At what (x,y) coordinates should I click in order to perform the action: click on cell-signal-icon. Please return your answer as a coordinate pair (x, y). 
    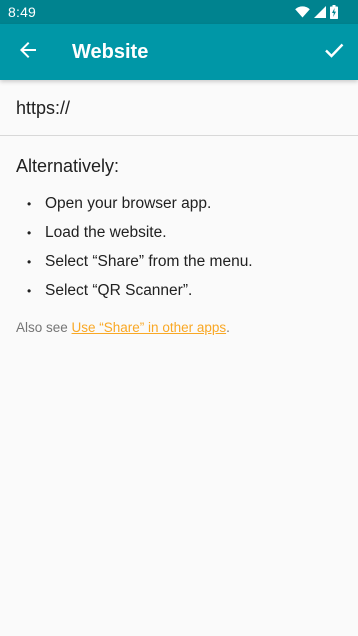
    Looking at the image, I should click on (320, 12).